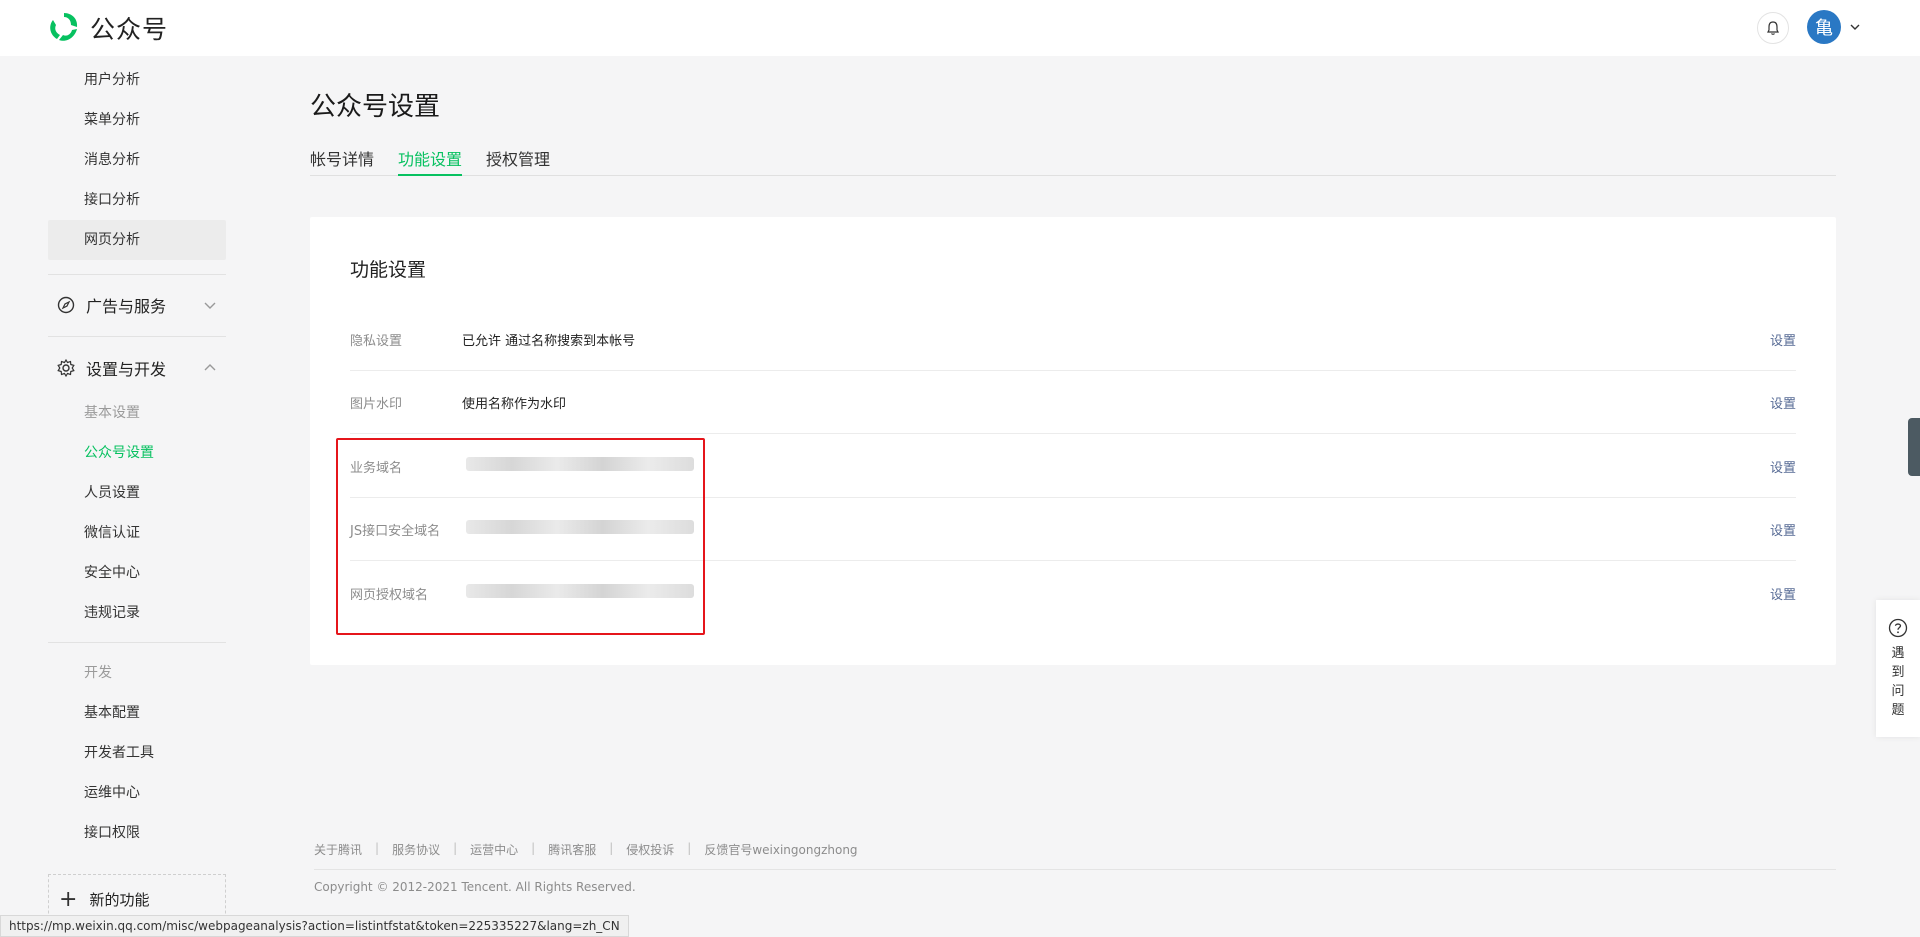 This screenshot has height=937, width=1920. I want to click on page-title: 公众号设置, so click(375, 107).